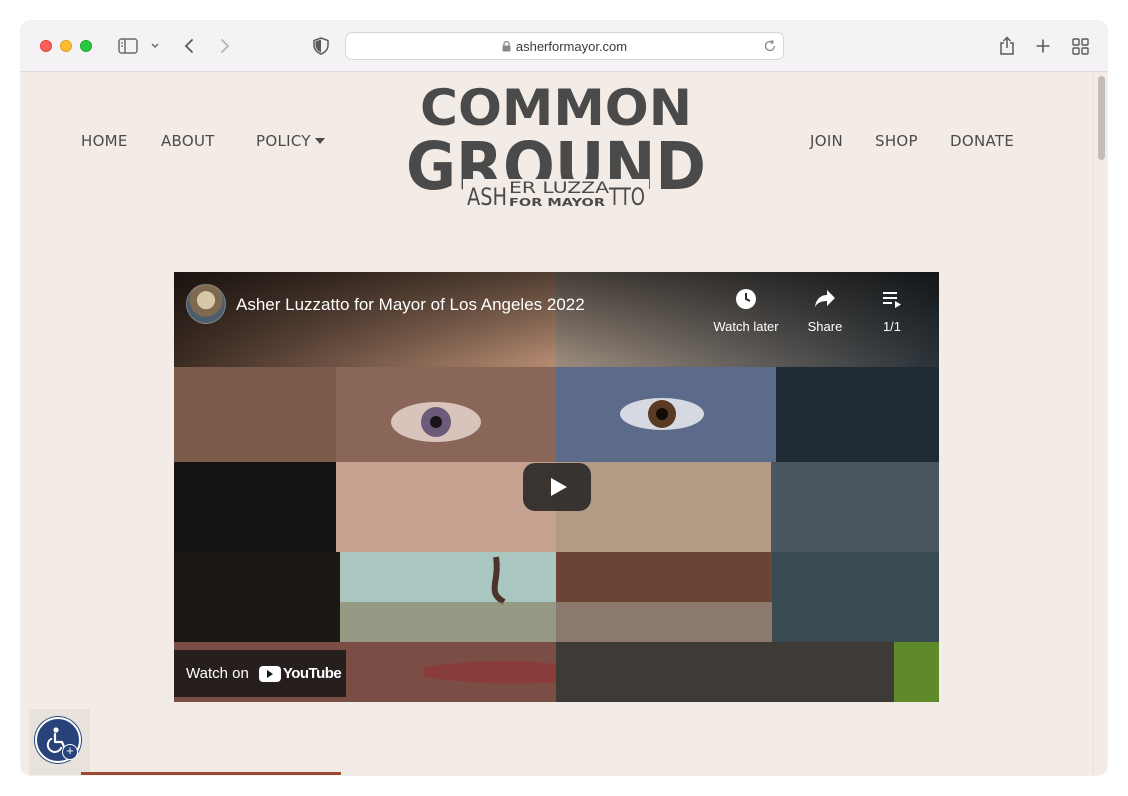 The image size is (1128, 796). What do you see at coordinates (746, 326) in the screenshot?
I see `watch-later-label: Watch later` at bounding box center [746, 326].